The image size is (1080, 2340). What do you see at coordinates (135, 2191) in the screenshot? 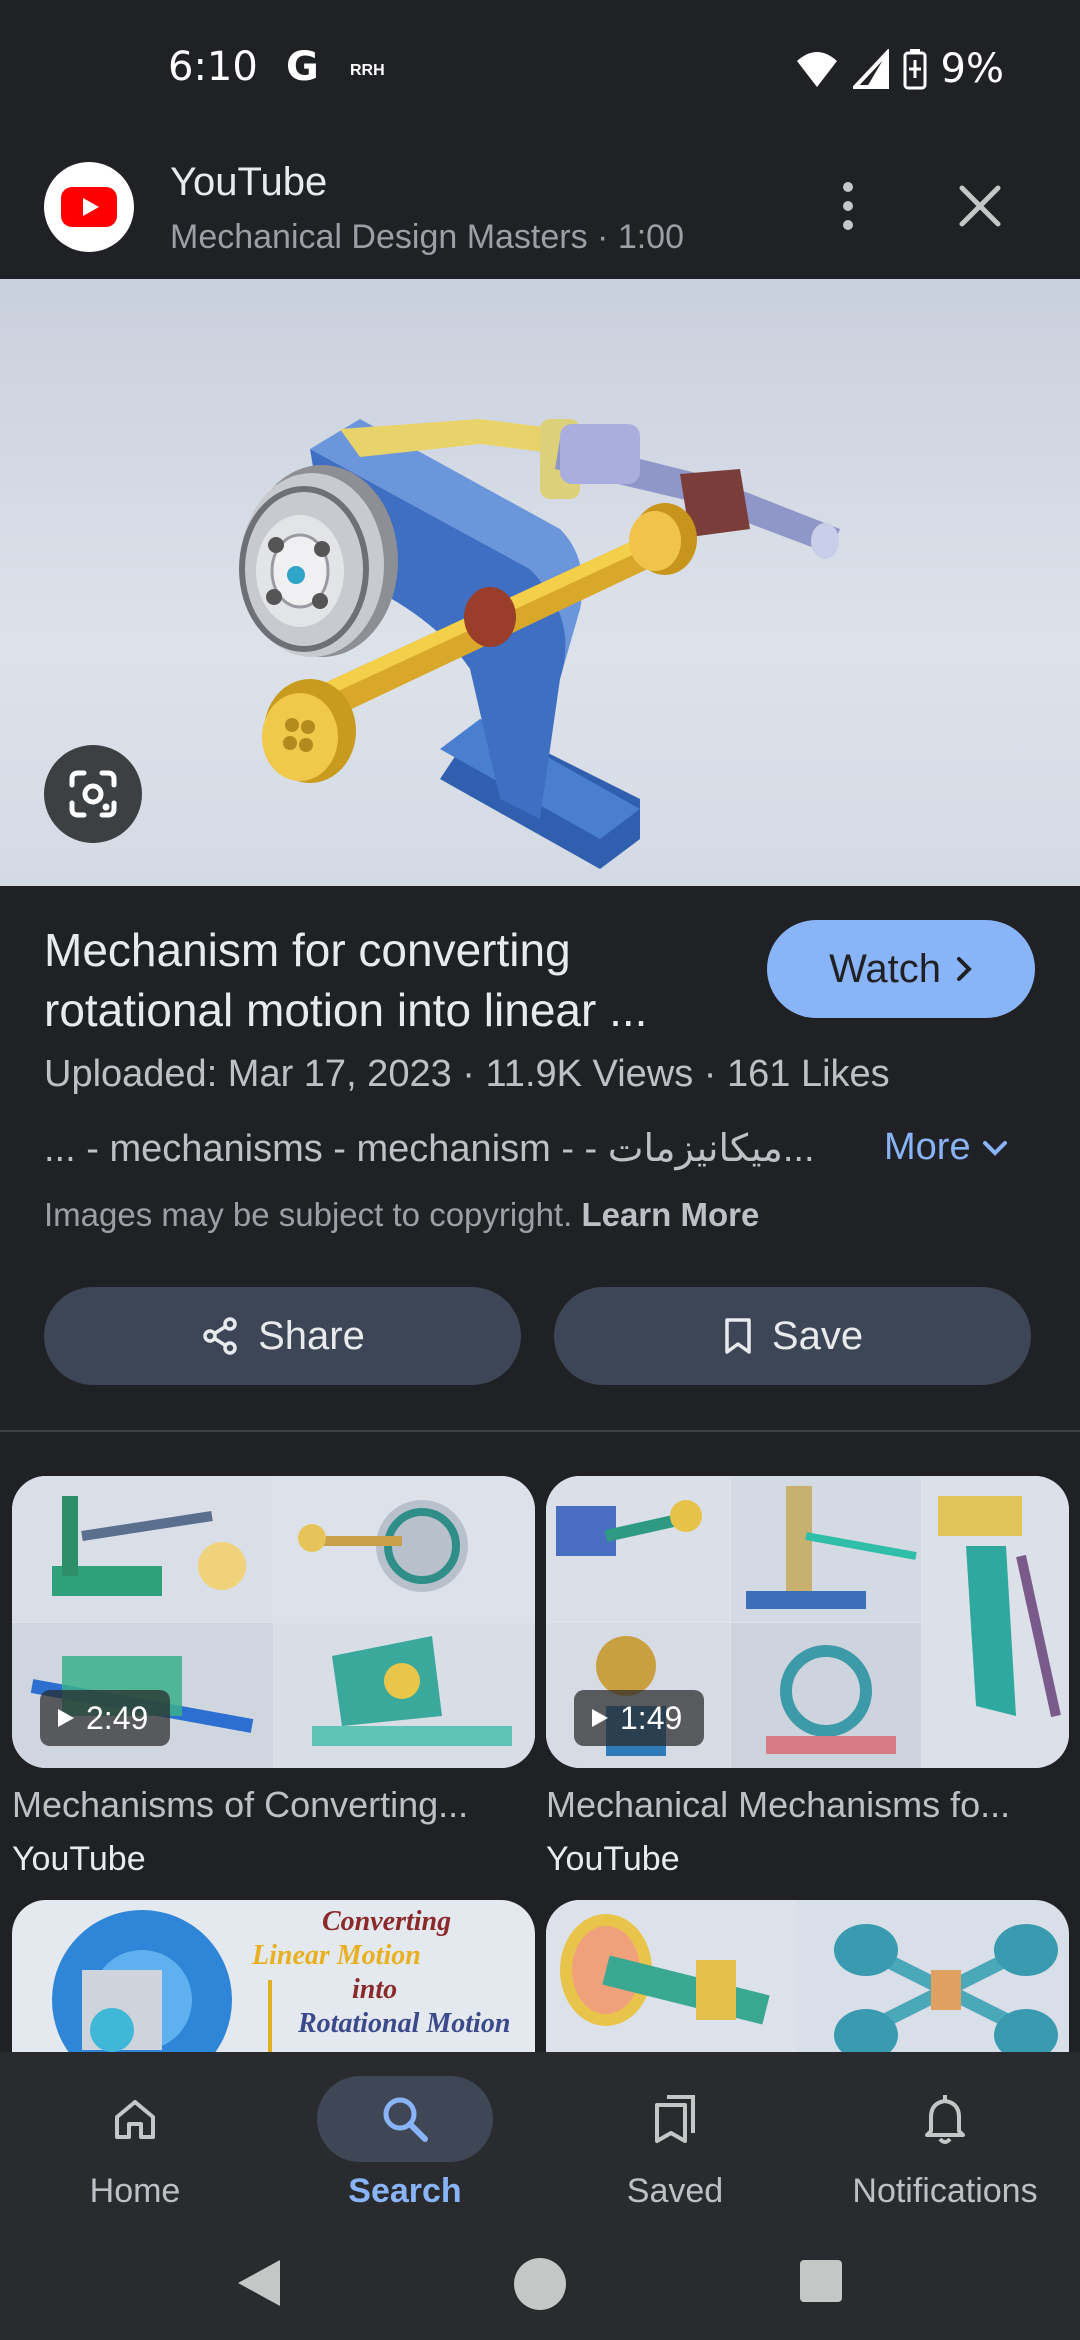
I see `nav-home-label: Home` at bounding box center [135, 2191].